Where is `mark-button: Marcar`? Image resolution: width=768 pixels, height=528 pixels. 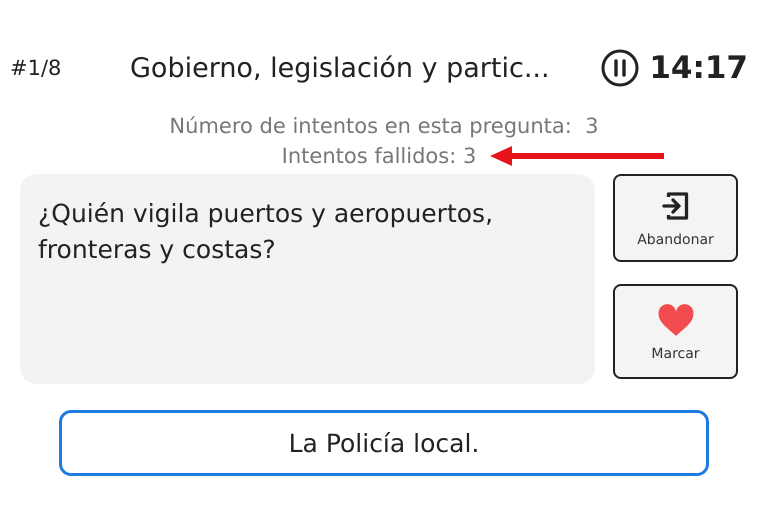
mark-button: Marcar is located at coordinates (675, 331).